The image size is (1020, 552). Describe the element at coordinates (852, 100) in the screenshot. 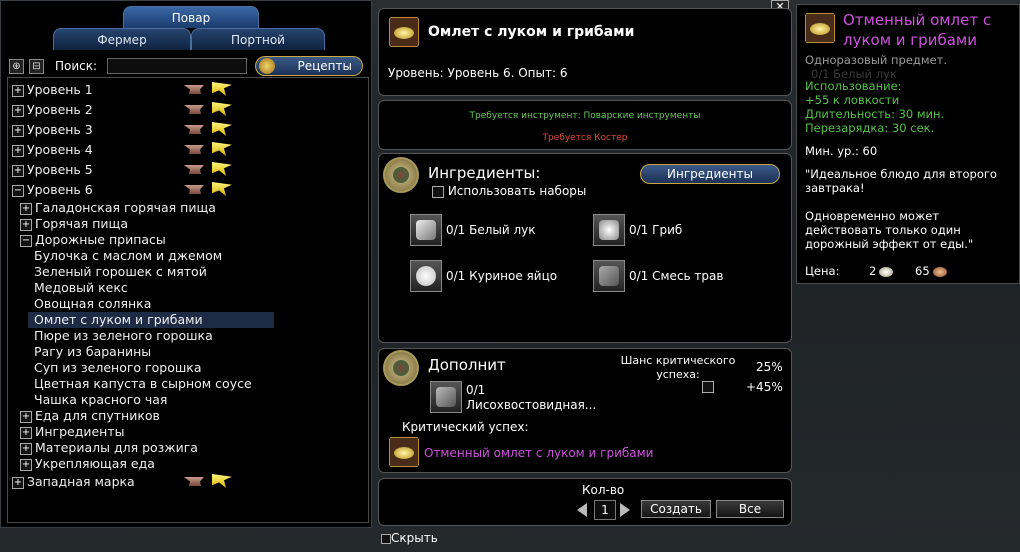

I see `tooltip-effect: +55 к ловкости` at that location.